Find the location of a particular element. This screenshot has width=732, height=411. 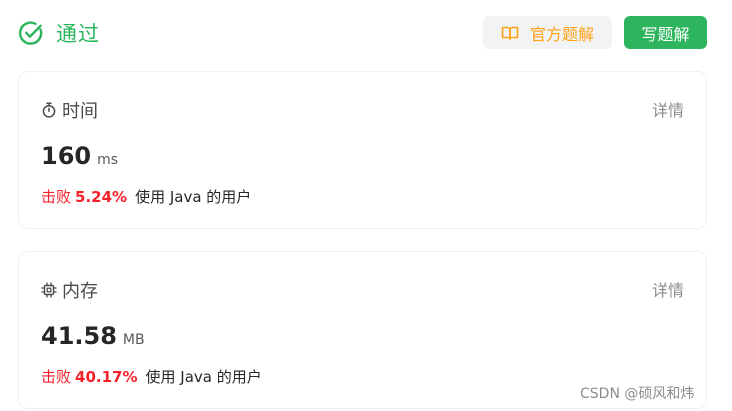

memory-detail-link: 详情 is located at coordinates (668, 289).